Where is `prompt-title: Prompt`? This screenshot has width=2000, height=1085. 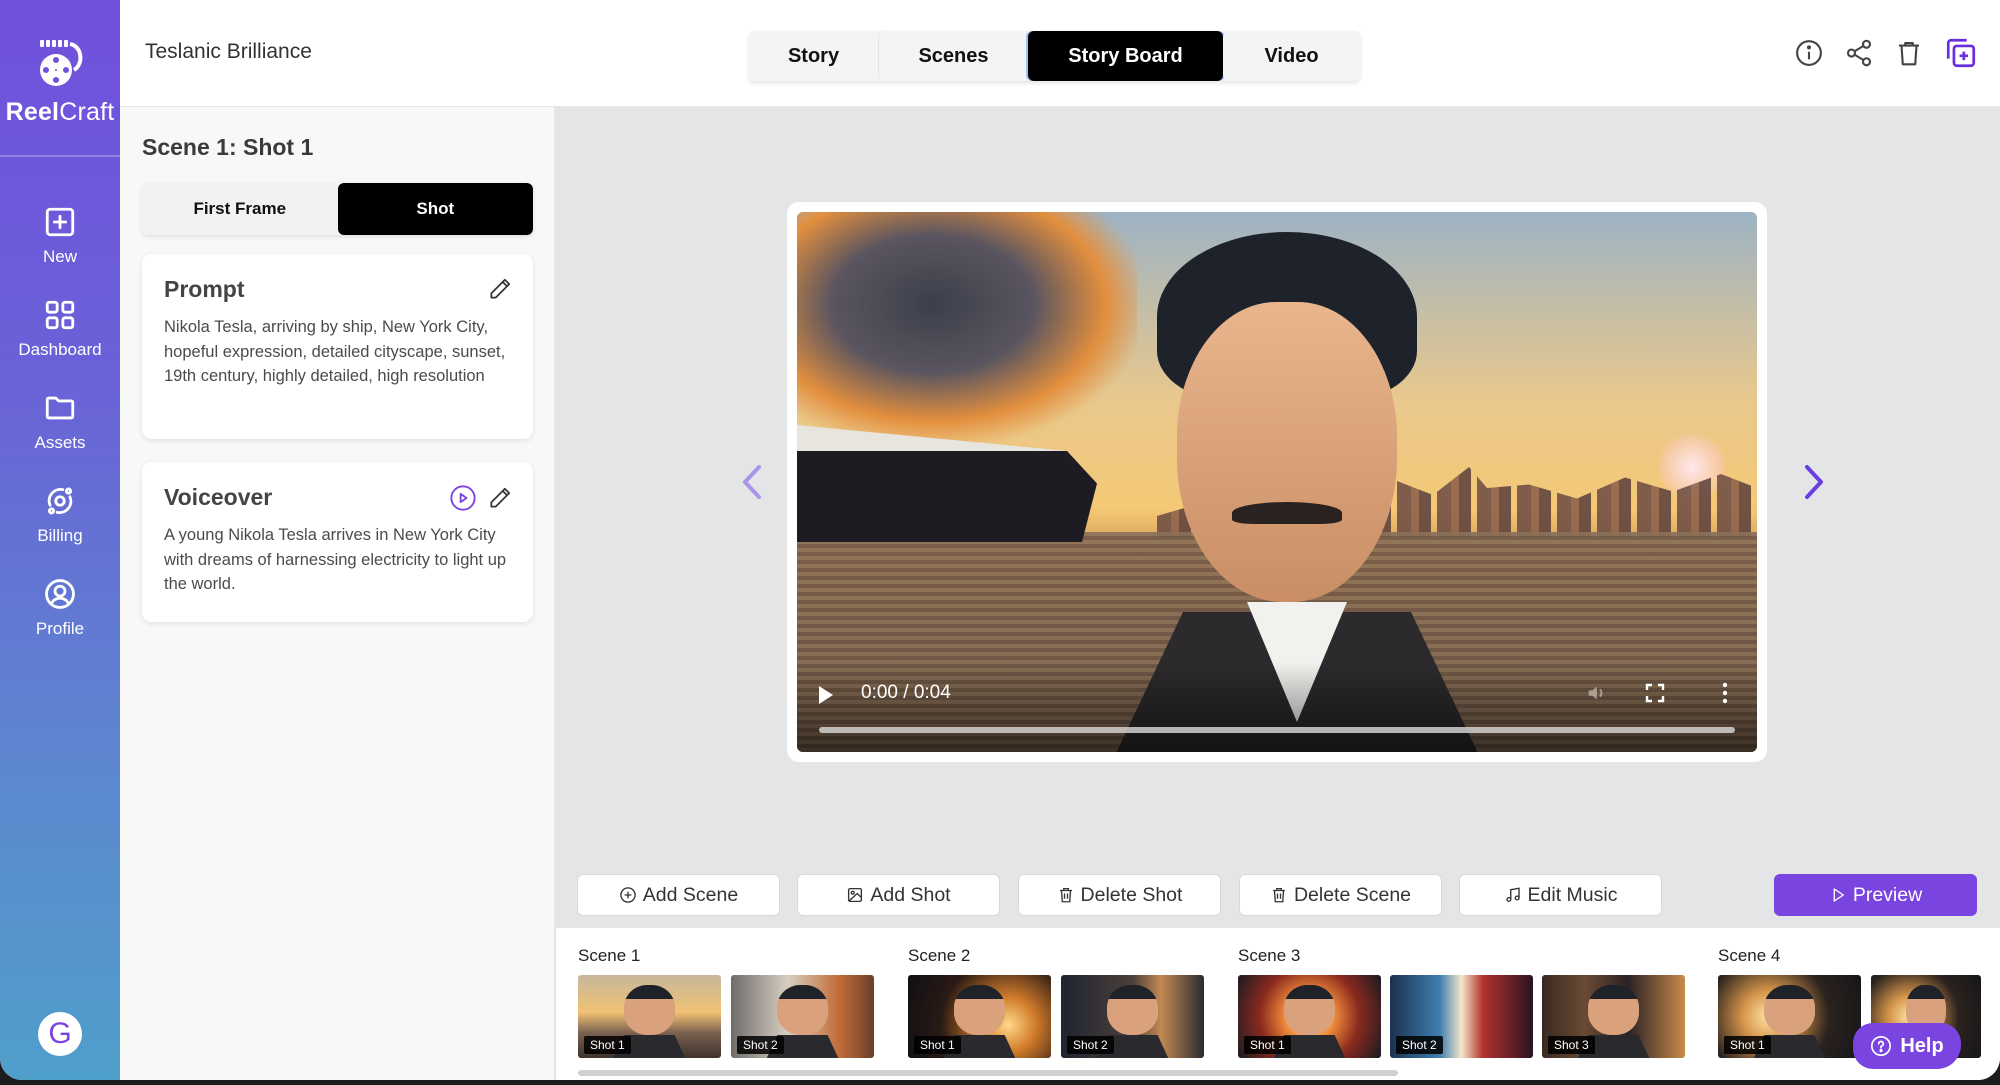
prompt-title: Prompt is located at coordinates (204, 289).